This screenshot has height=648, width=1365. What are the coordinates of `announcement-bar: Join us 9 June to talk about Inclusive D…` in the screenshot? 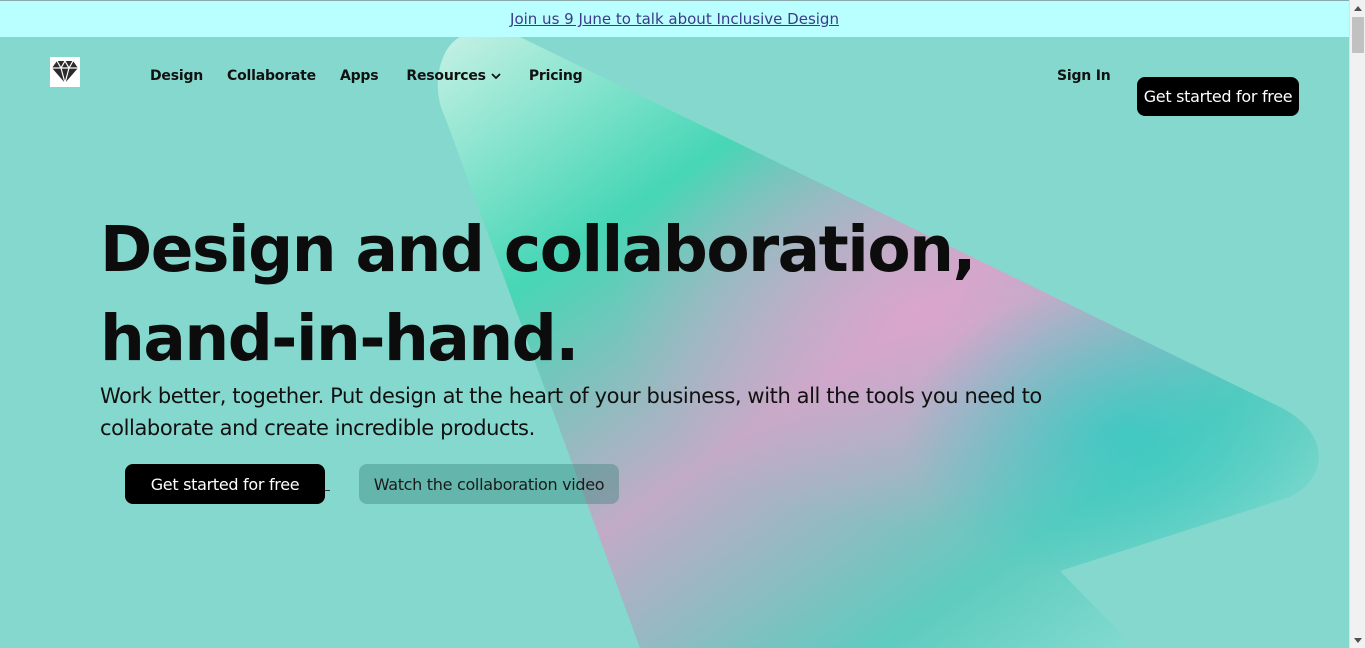 It's located at (674, 18).